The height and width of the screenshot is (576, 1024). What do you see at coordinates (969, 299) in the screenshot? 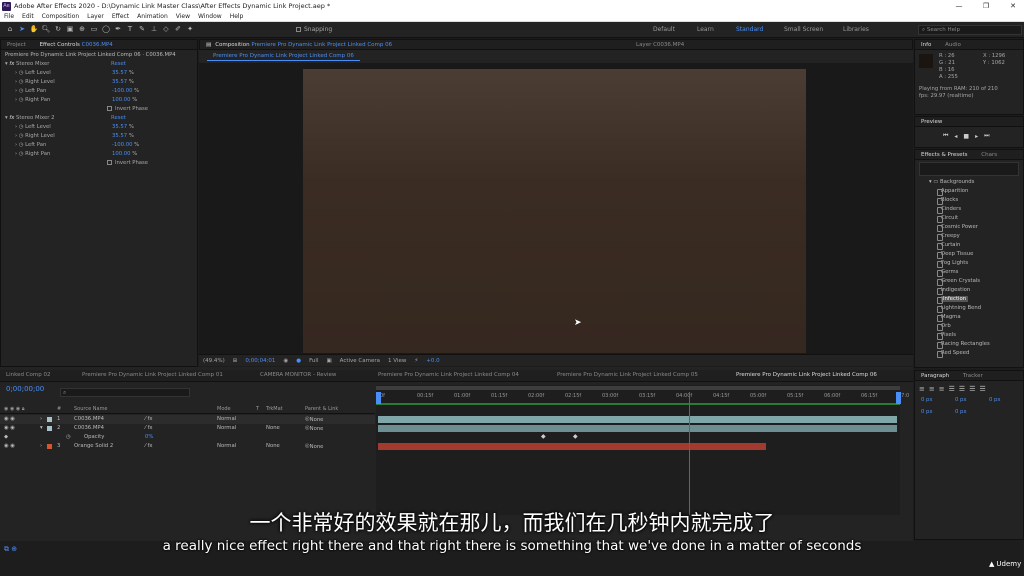
I see `preset-item-selected: Infection` at bounding box center [969, 299].